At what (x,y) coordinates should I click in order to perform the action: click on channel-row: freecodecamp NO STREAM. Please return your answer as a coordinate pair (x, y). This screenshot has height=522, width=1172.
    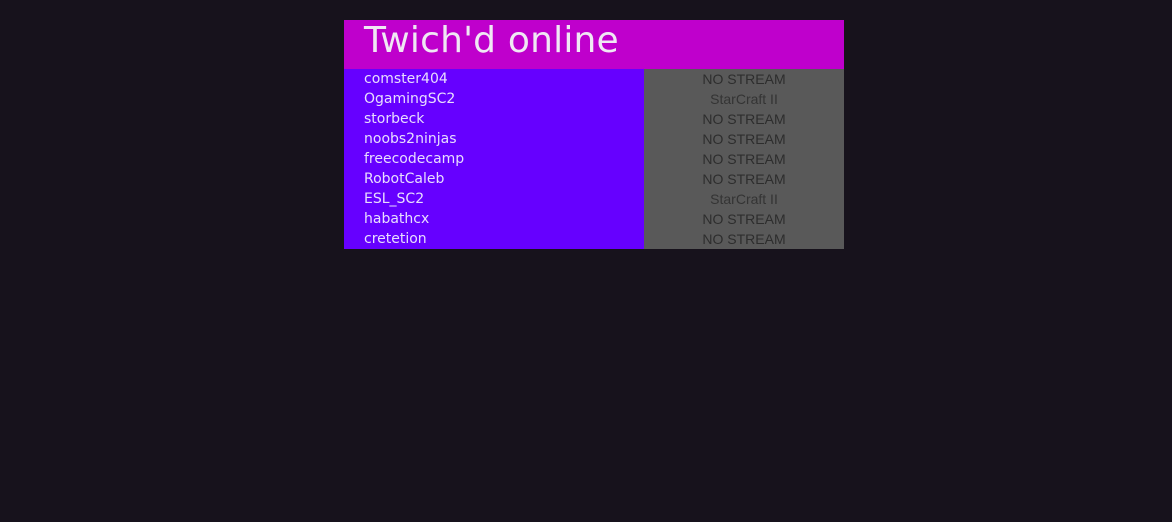
    Looking at the image, I should click on (594, 159).